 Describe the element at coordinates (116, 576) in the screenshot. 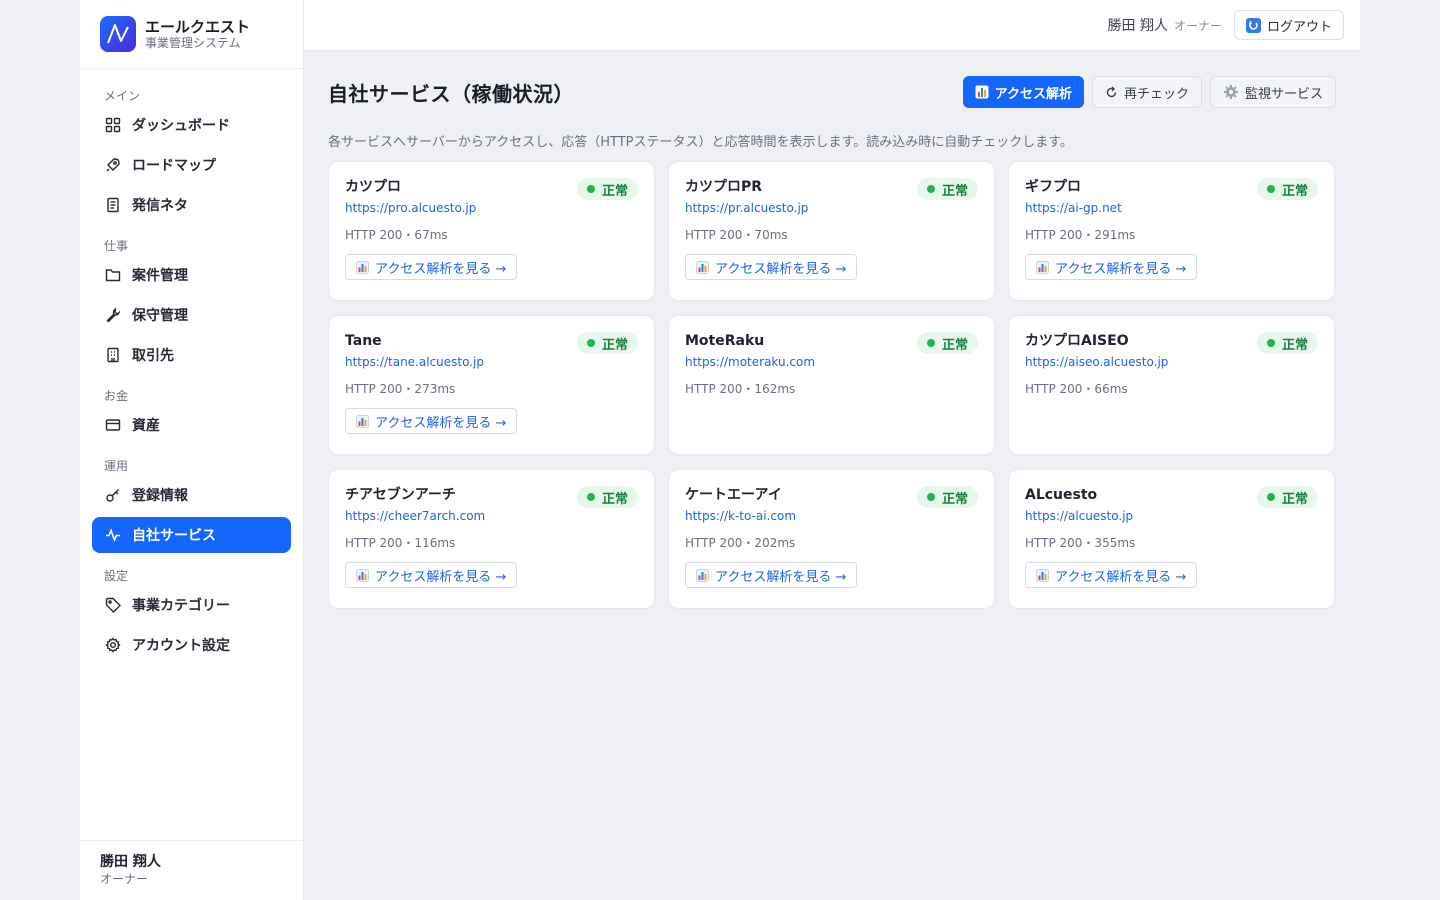

I see `nav-group-label: 設定` at that location.